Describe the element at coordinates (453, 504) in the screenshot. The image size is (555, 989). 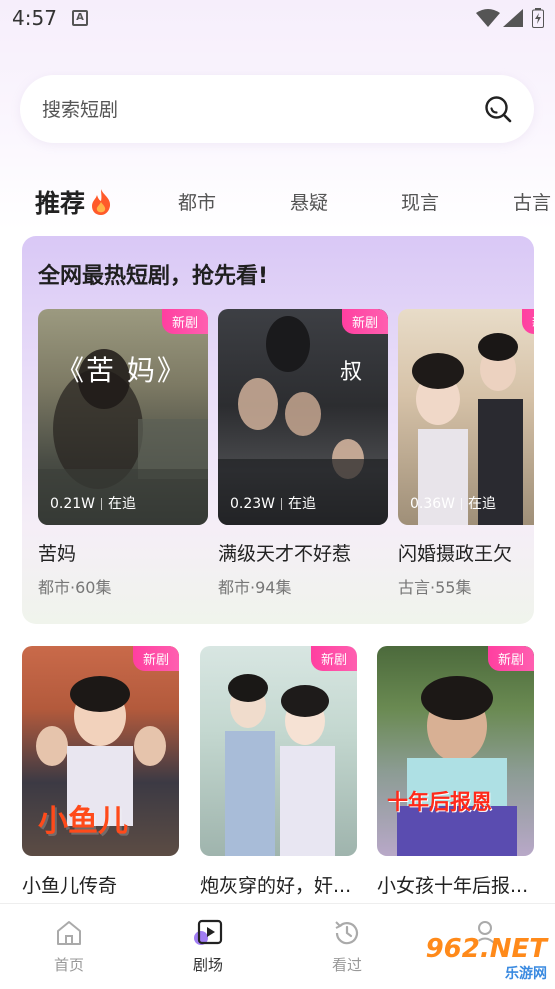
I see `view-count: 0.36W 在追` at that location.